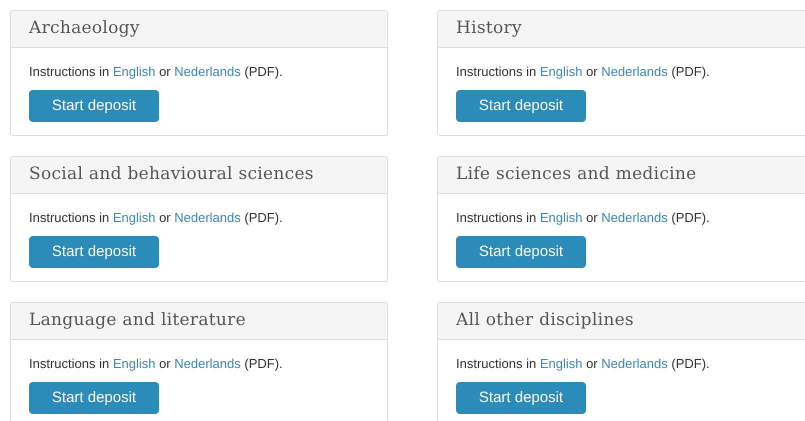  I want to click on card-title: All other disciplines, so click(545, 320).